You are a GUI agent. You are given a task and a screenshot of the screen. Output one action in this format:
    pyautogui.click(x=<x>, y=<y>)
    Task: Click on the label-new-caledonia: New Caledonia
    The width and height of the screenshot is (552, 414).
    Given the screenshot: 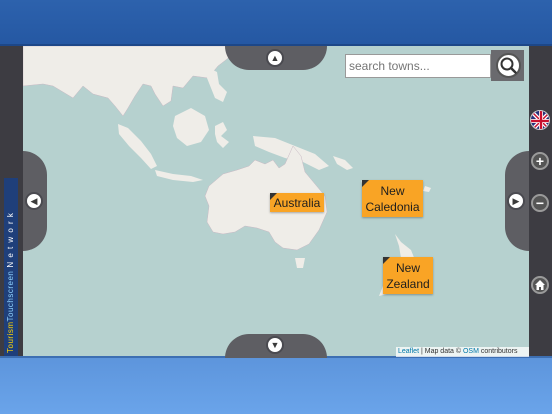 What is the action you would take?
    pyautogui.click(x=392, y=198)
    